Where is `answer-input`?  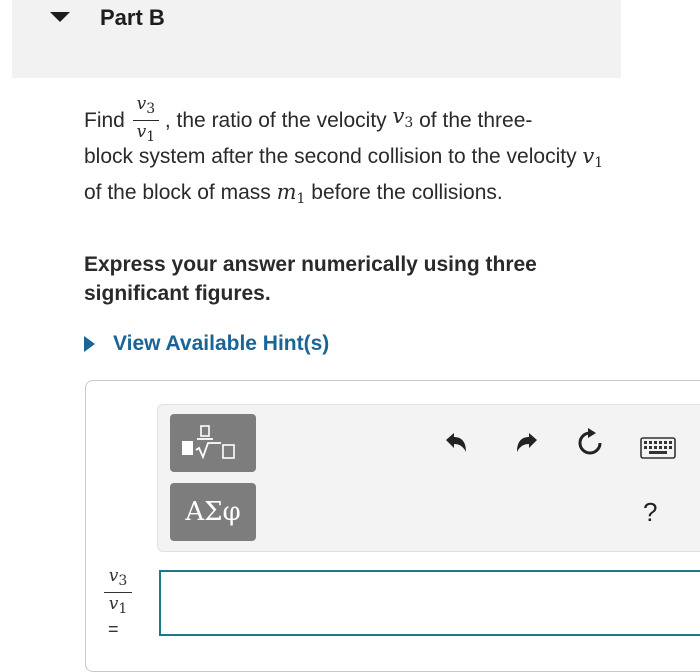 answer-input is located at coordinates (429, 603).